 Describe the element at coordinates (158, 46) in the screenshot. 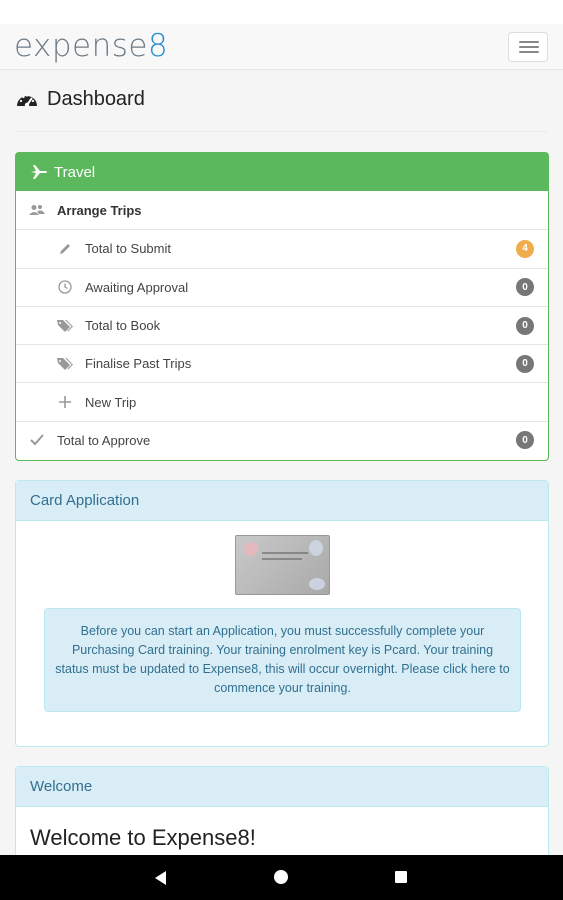

I see `logo-accent: 8` at that location.